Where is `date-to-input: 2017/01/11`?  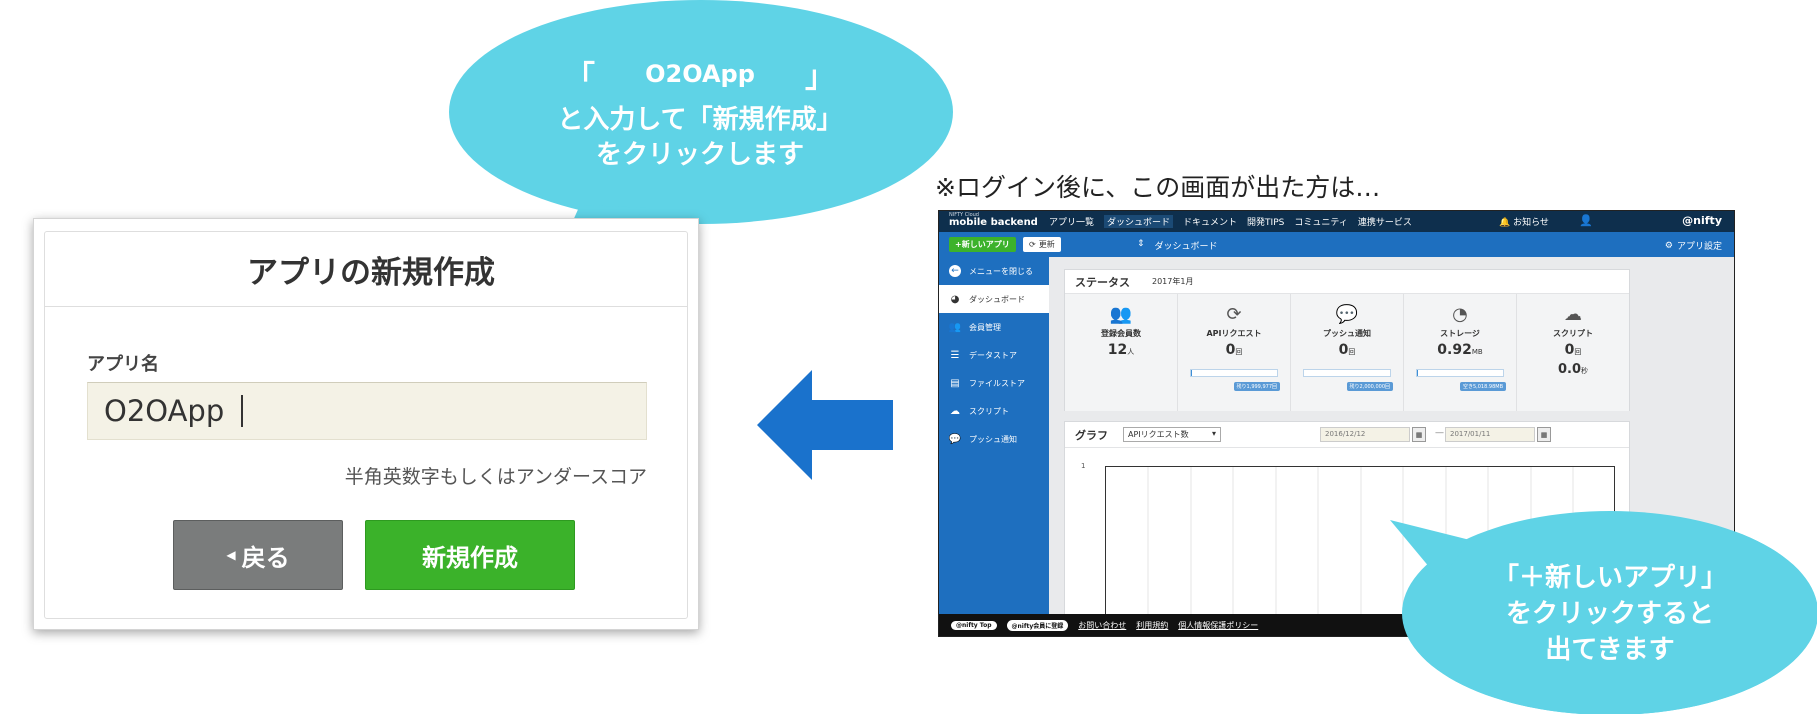 date-to-input: 2017/01/11 is located at coordinates (1490, 434).